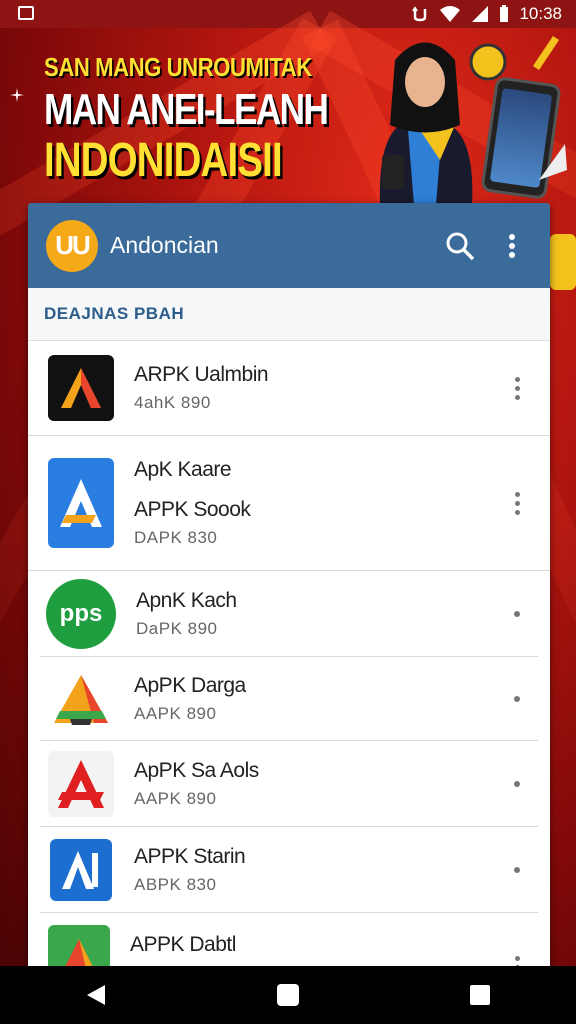 The height and width of the screenshot is (1024, 576). Describe the element at coordinates (186, 109) in the screenshot. I see `banner-line-2: MAN ANEI-LEANH` at that location.